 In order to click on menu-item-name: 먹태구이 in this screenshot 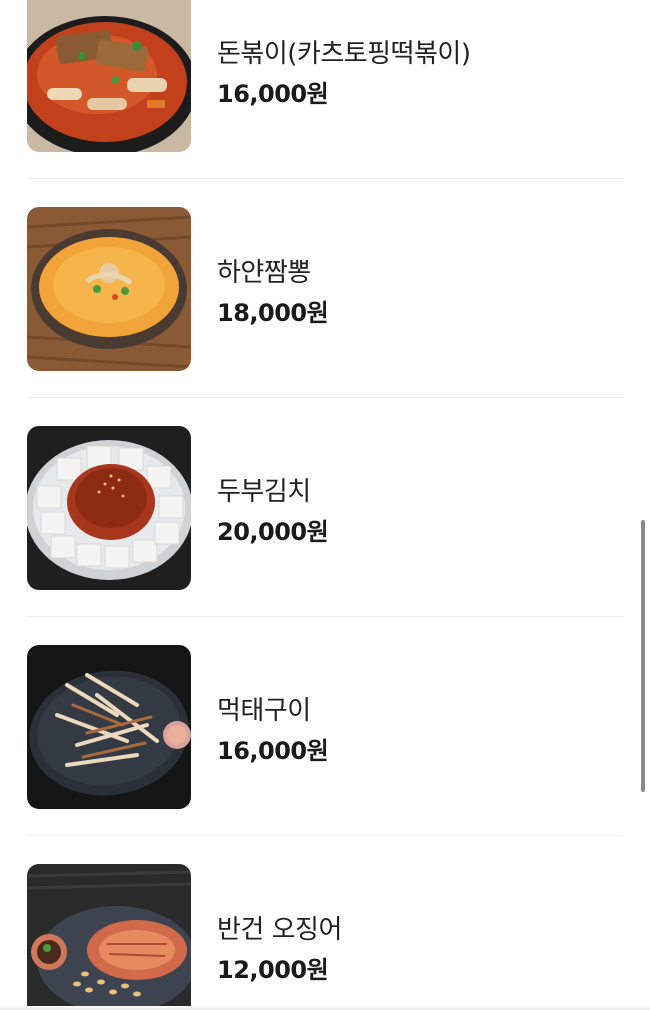, I will do `click(264, 711)`.